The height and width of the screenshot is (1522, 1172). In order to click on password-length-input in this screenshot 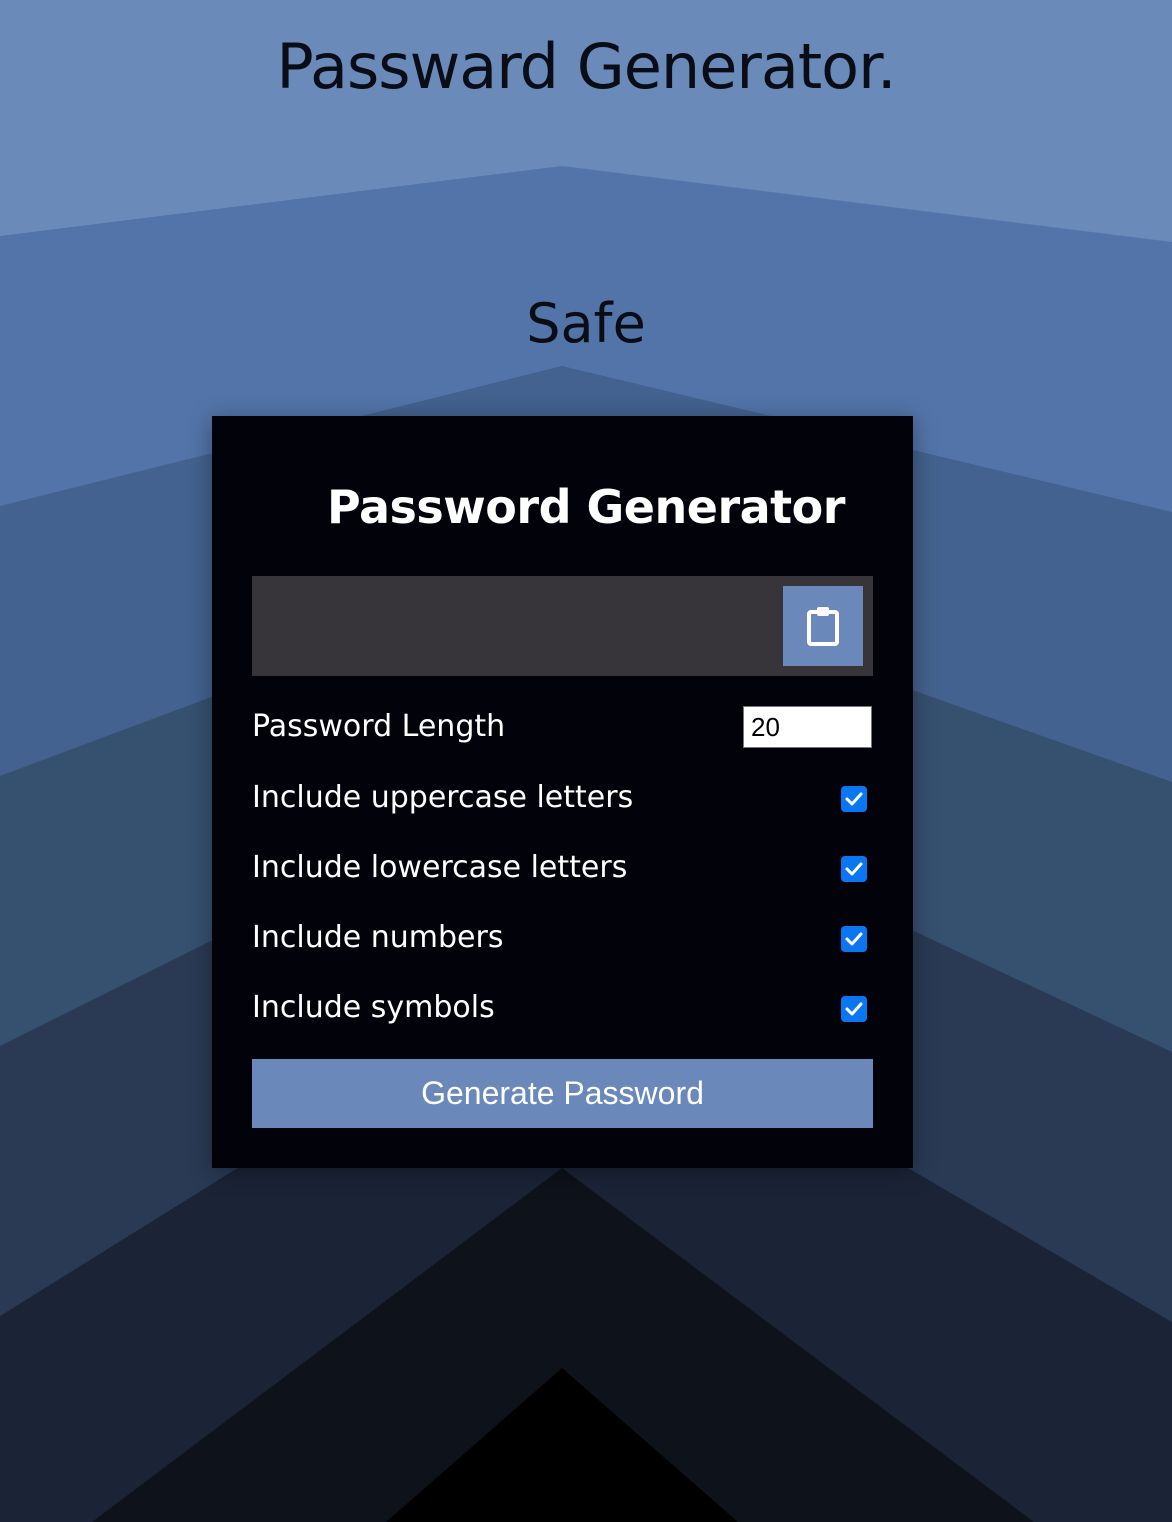, I will do `click(807, 727)`.